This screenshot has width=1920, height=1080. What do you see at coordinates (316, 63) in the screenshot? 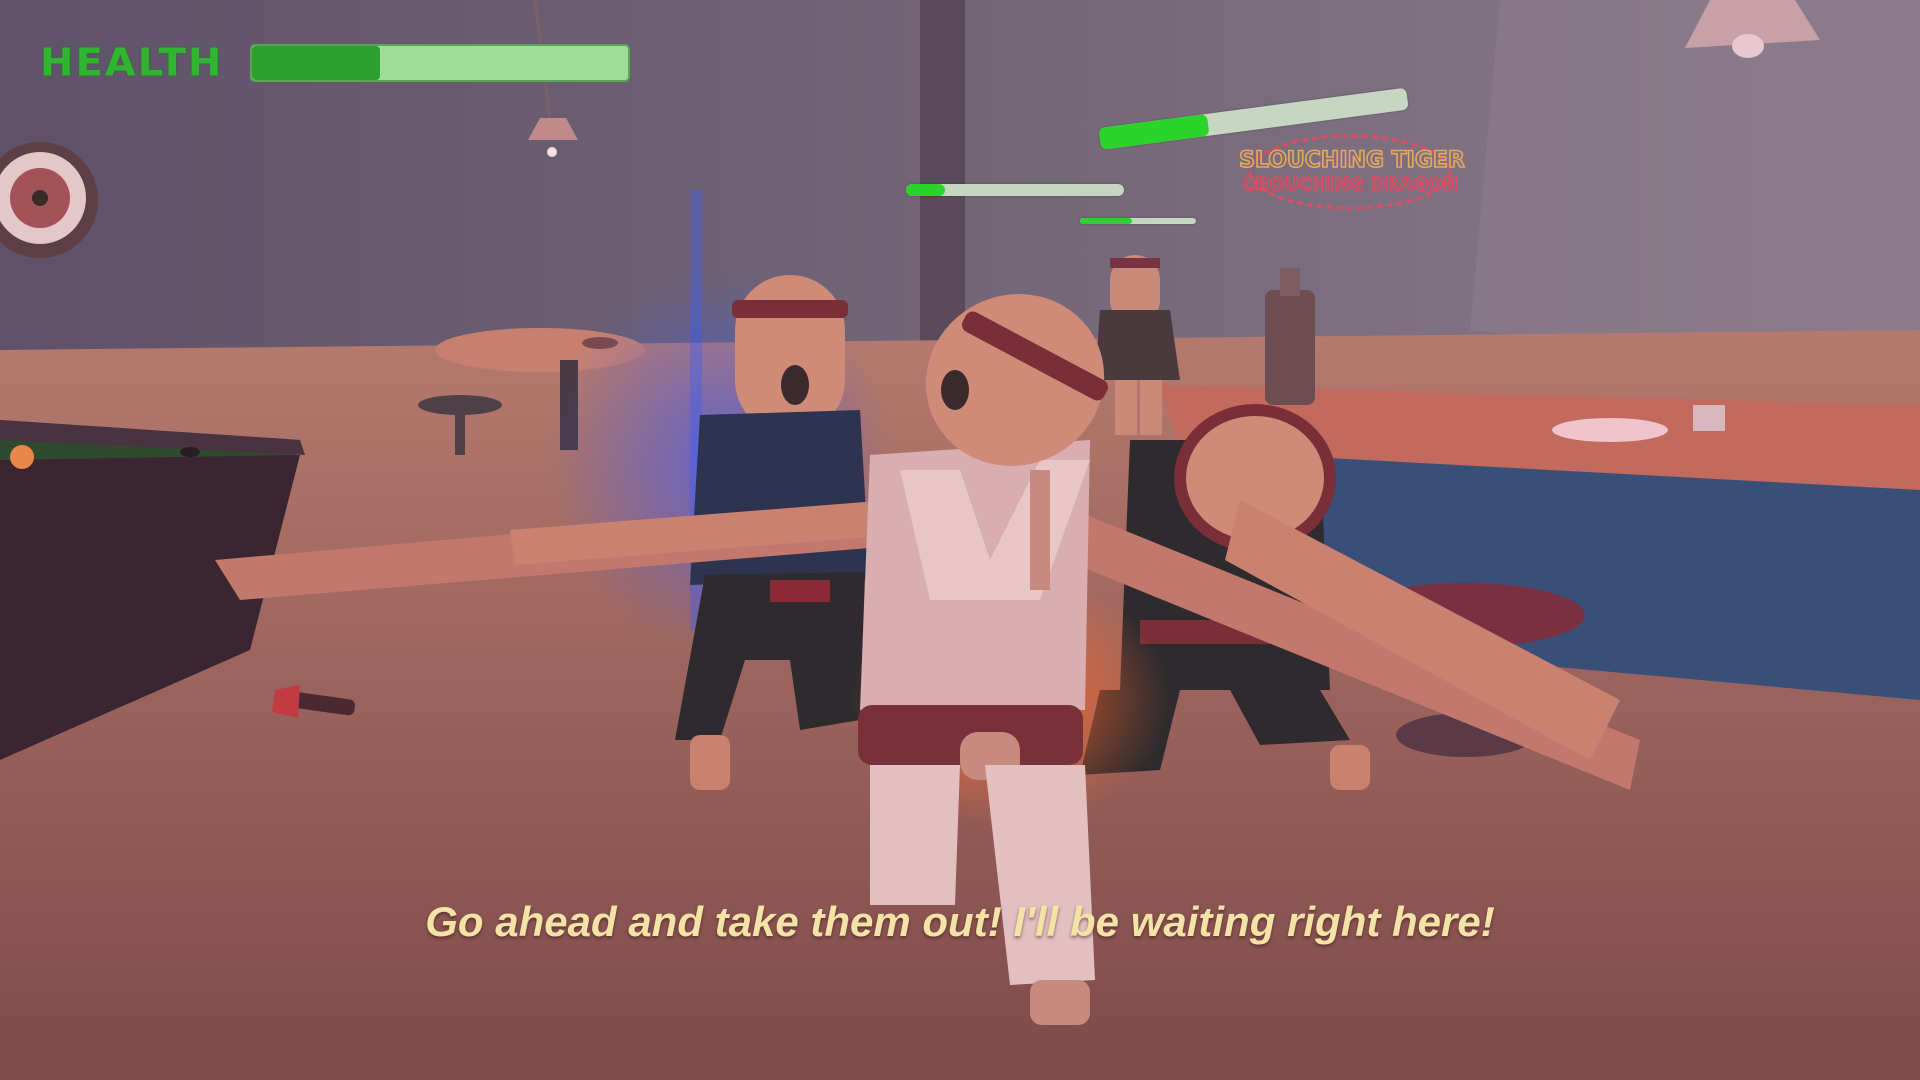
I see `player-health-fill` at bounding box center [316, 63].